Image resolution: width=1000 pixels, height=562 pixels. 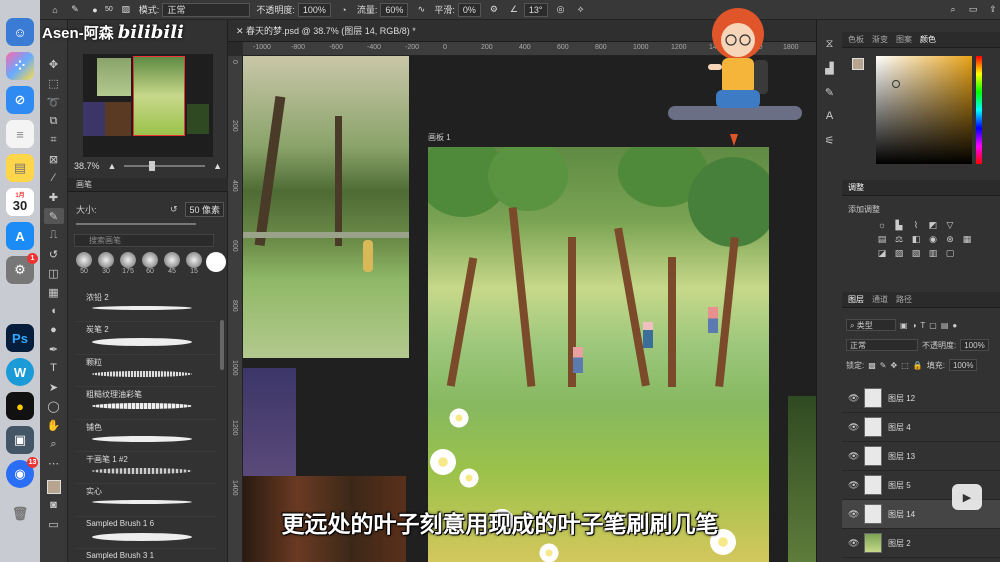 What do you see at coordinates (921, 398) in the screenshot?
I see `layer-row: 👁 图层 12` at bounding box center [921, 398].